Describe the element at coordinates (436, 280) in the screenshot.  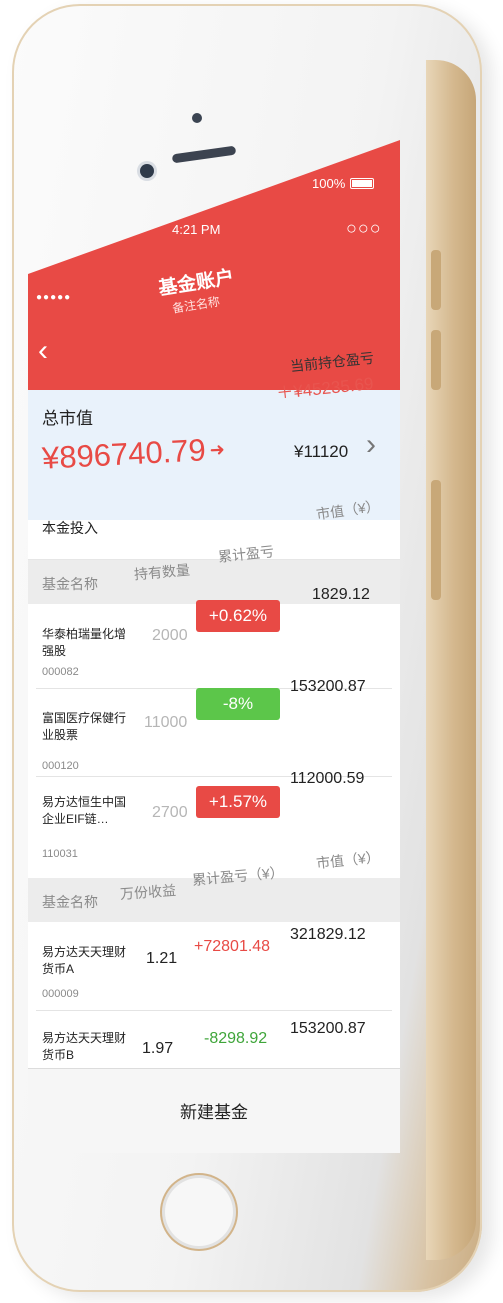
I see `volume-up-button` at that location.